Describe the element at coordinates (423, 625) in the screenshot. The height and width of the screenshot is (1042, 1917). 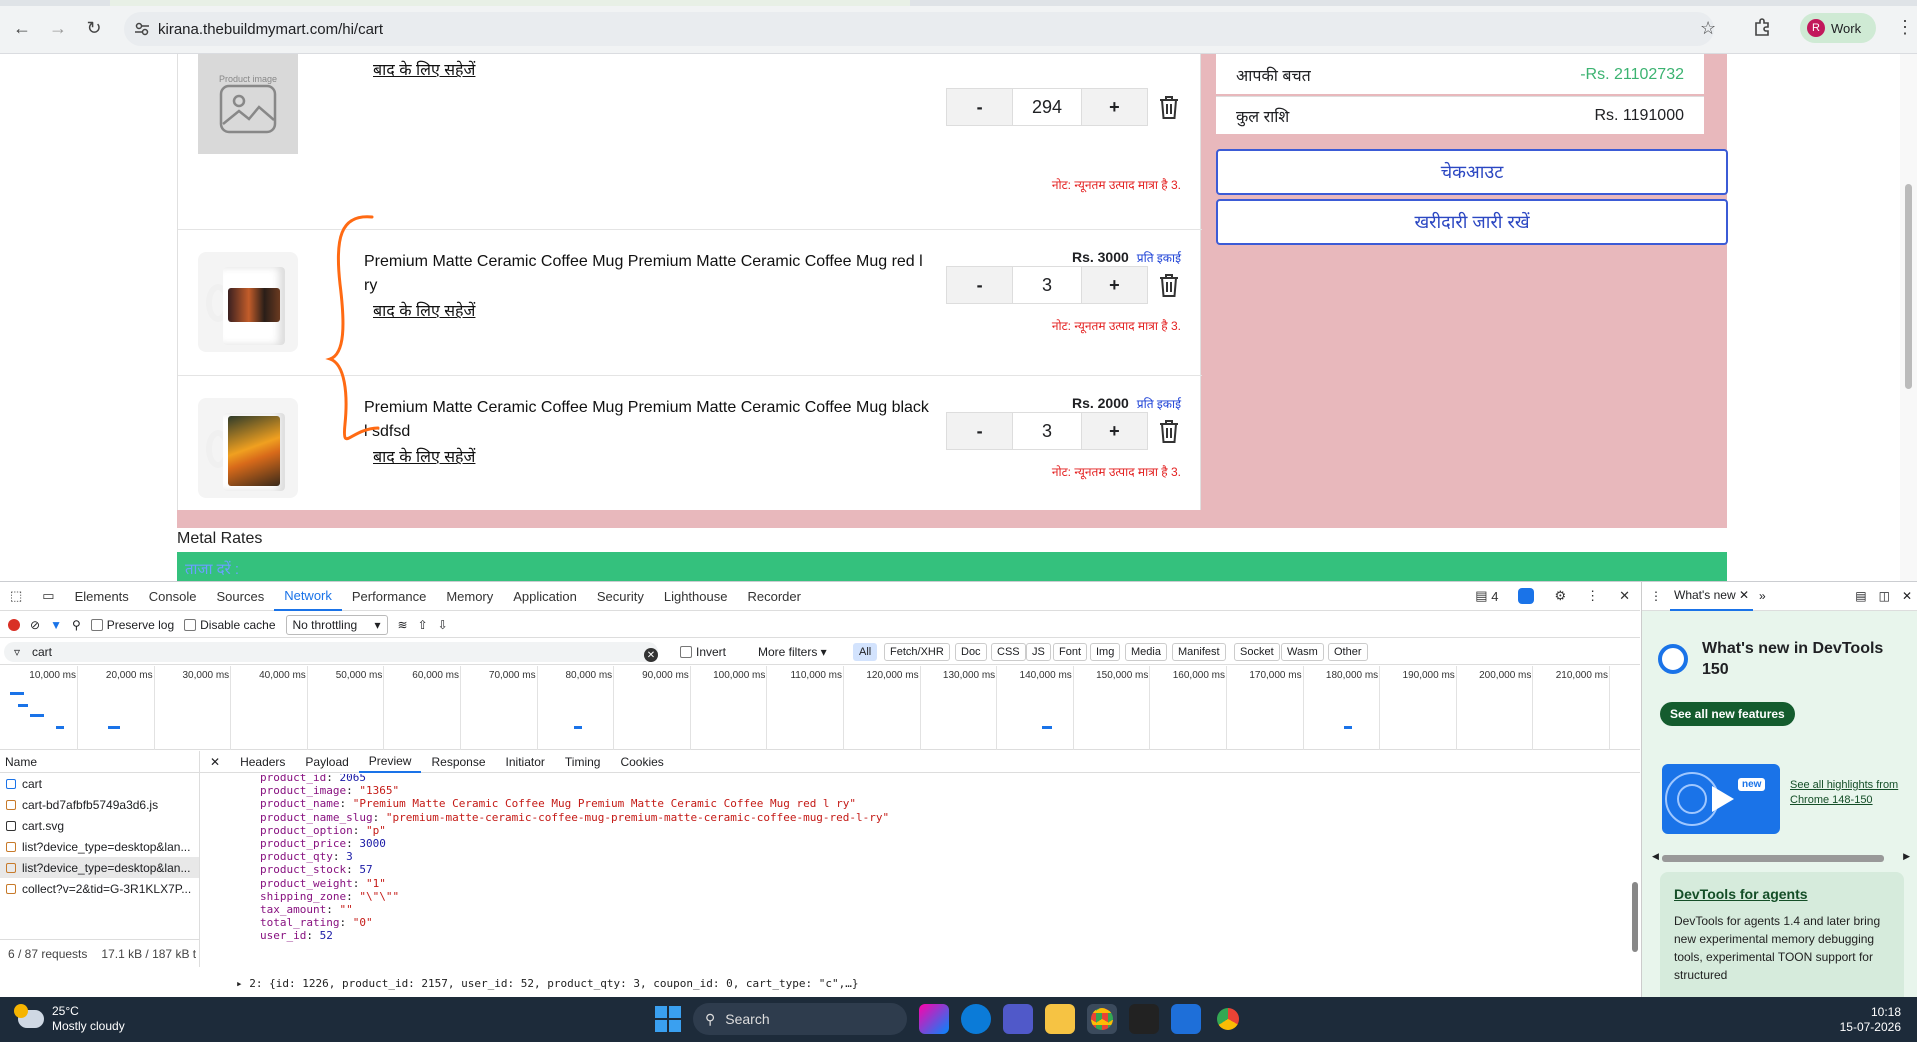
I see `import-har-icon: ⇧` at that location.